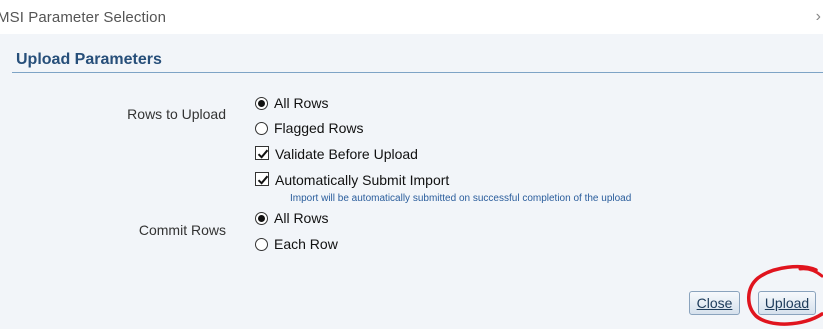 The image size is (823, 329). What do you see at coordinates (89, 59) in the screenshot?
I see `section-header: Upload Parameters` at bounding box center [89, 59].